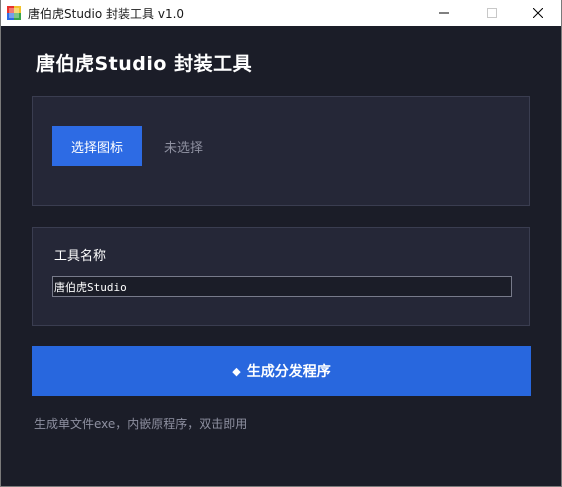 Image resolution: width=562 pixels, height=487 pixels. I want to click on window-title: 唐伯虎Studio 封装工具 v1.0, so click(106, 14).